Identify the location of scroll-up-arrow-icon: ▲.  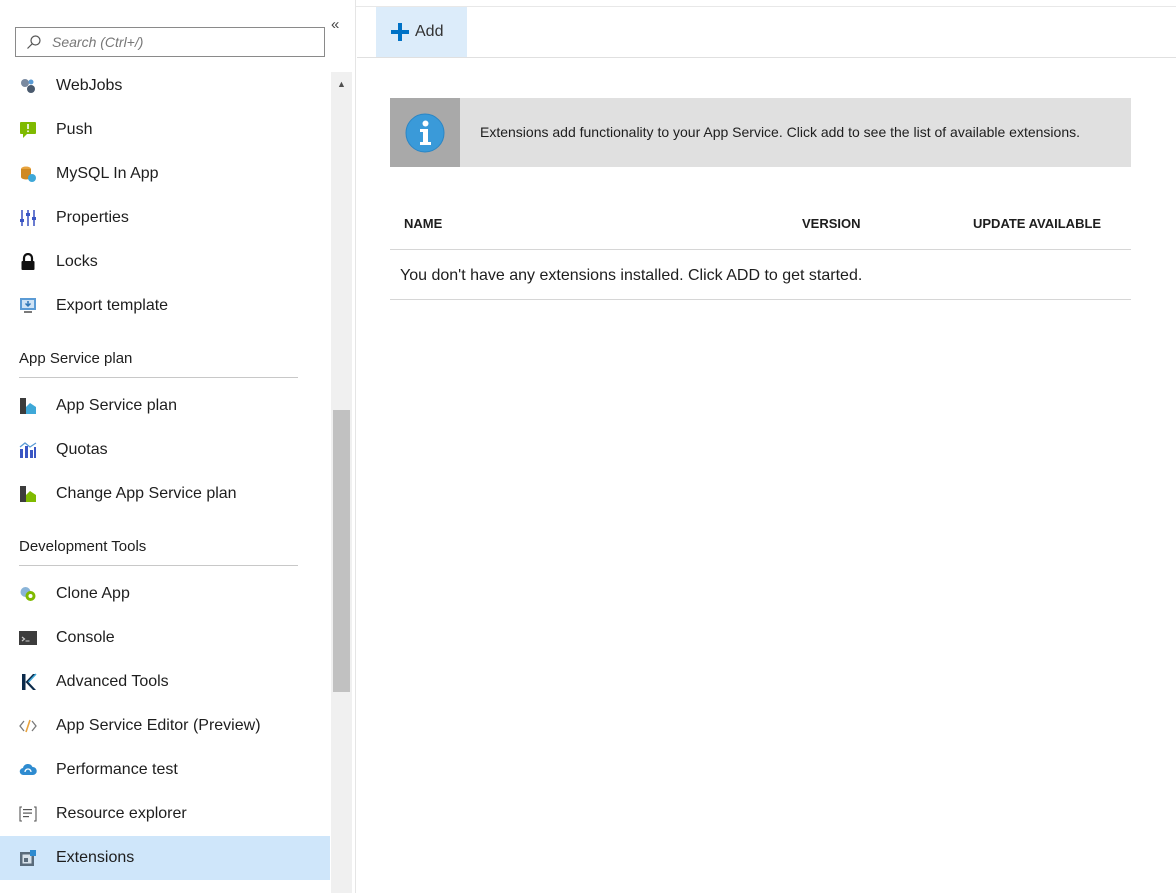
(341, 84).